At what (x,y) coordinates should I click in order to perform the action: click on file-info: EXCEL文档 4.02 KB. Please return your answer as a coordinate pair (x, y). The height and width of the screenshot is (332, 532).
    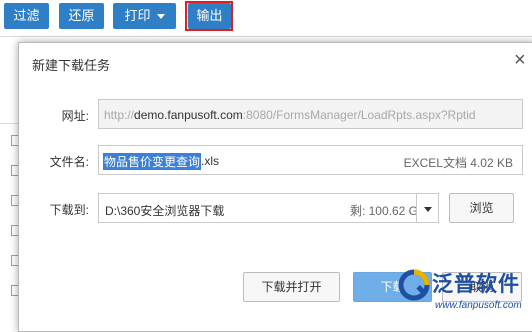
    Looking at the image, I should click on (458, 163).